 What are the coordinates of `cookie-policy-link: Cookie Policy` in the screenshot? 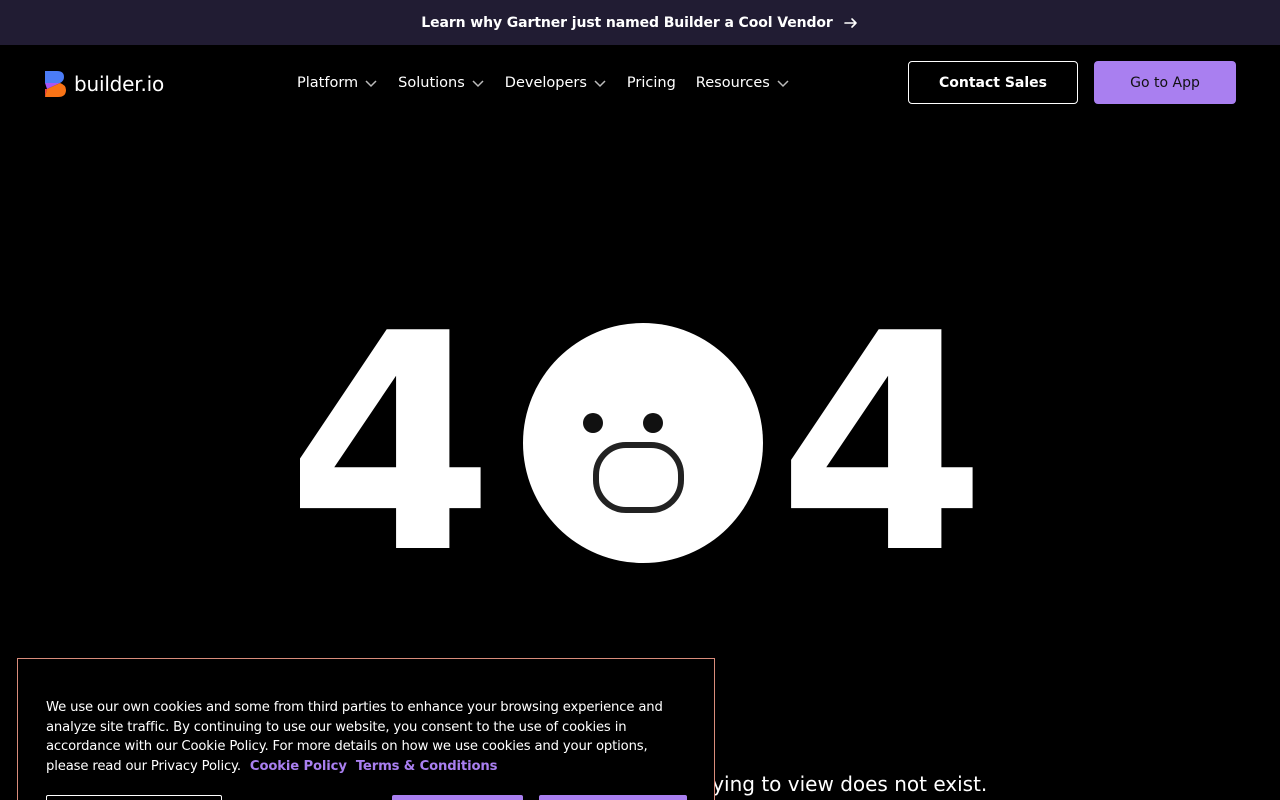 It's located at (298, 766).